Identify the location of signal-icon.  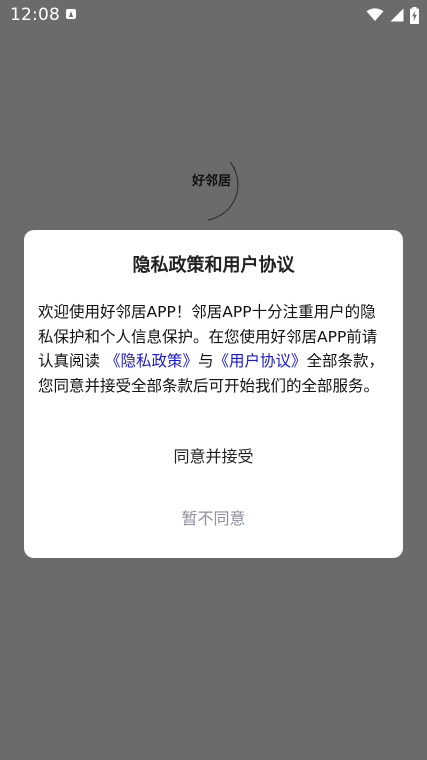
(397, 15).